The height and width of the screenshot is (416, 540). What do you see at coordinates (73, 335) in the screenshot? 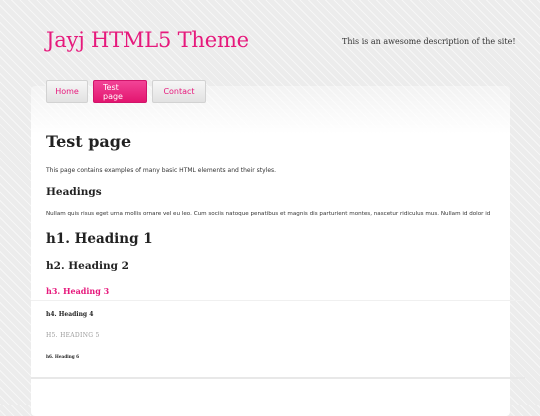
I see `heading-5-example: h5. Heading 5` at bounding box center [73, 335].